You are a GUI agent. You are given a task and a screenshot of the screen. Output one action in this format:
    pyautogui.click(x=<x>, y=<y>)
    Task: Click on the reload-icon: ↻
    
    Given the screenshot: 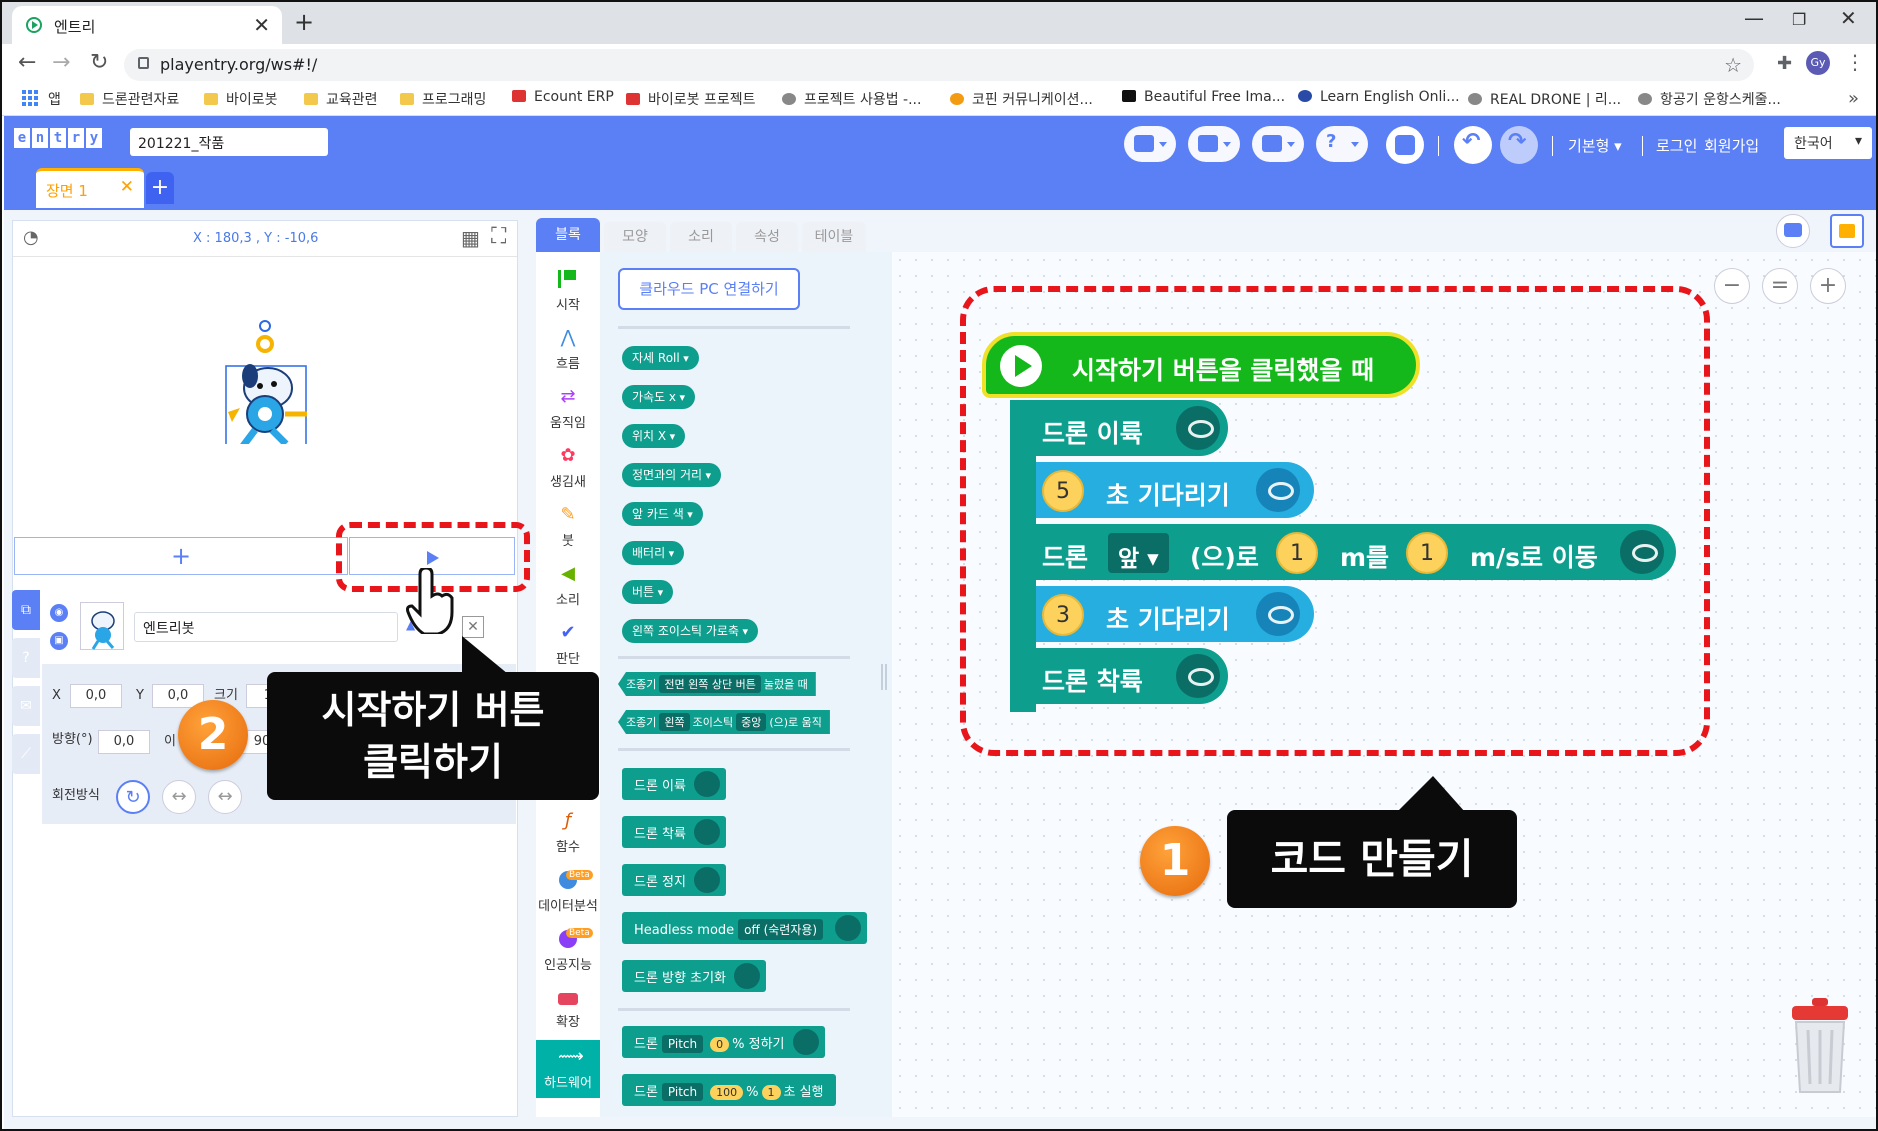 What is the action you would take?
    pyautogui.click(x=99, y=62)
    